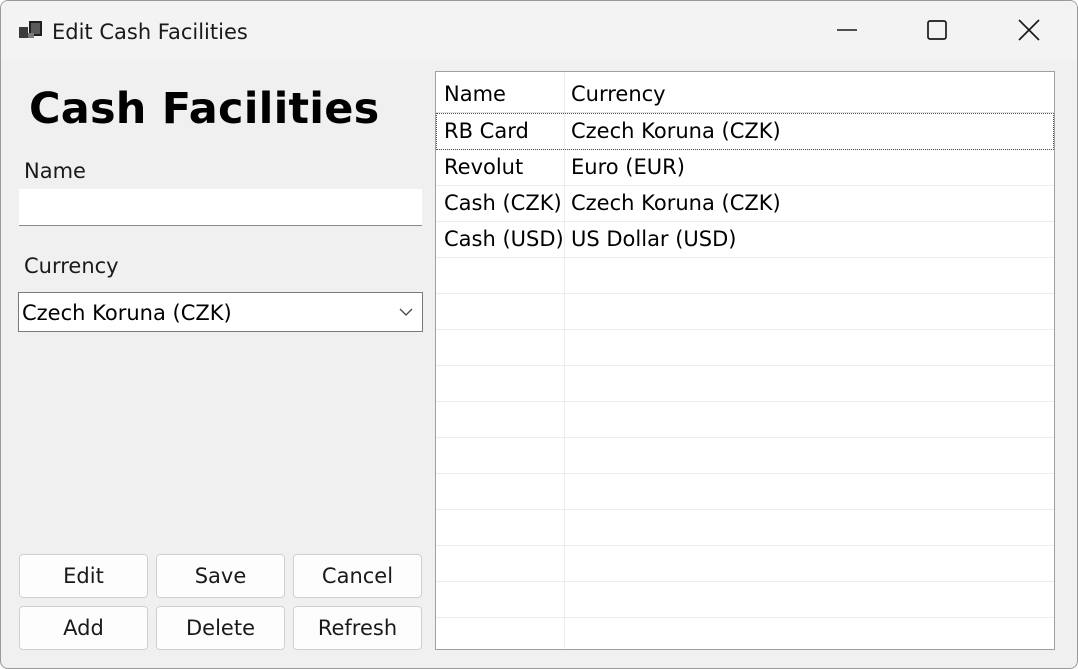  What do you see at coordinates (503, 203) in the screenshot?
I see `cell-name: Cash (CZK)` at bounding box center [503, 203].